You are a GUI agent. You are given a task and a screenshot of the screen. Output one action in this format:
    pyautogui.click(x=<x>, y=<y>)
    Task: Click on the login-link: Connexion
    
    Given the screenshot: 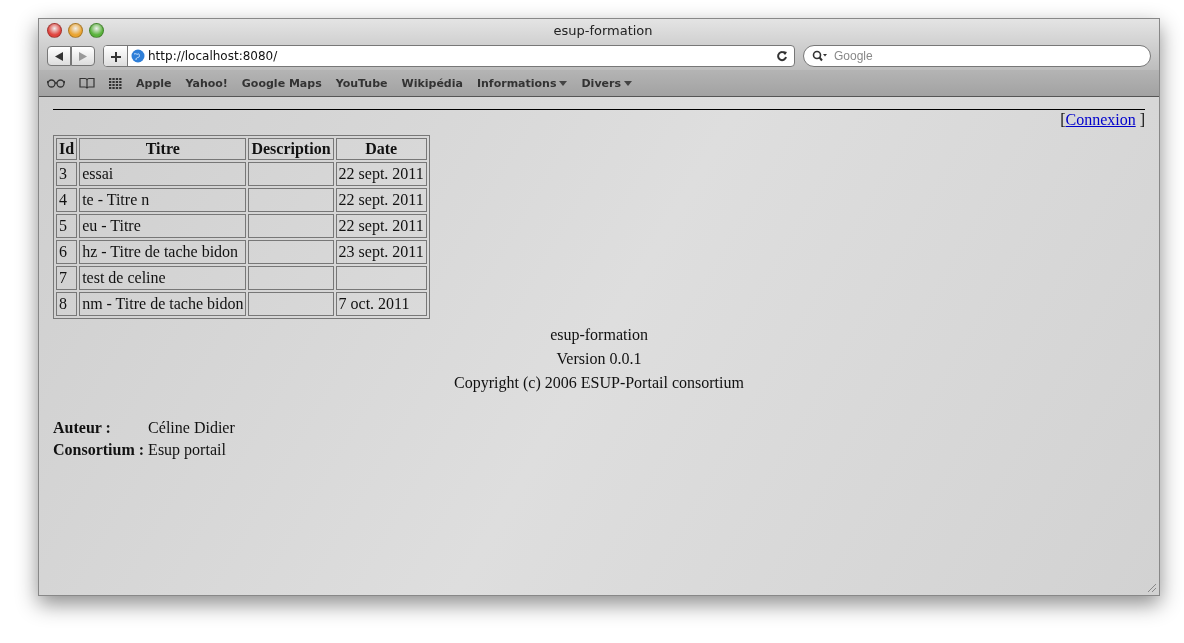 What is the action you would take?
    pyautogui.click(x=1100, y=119)
    